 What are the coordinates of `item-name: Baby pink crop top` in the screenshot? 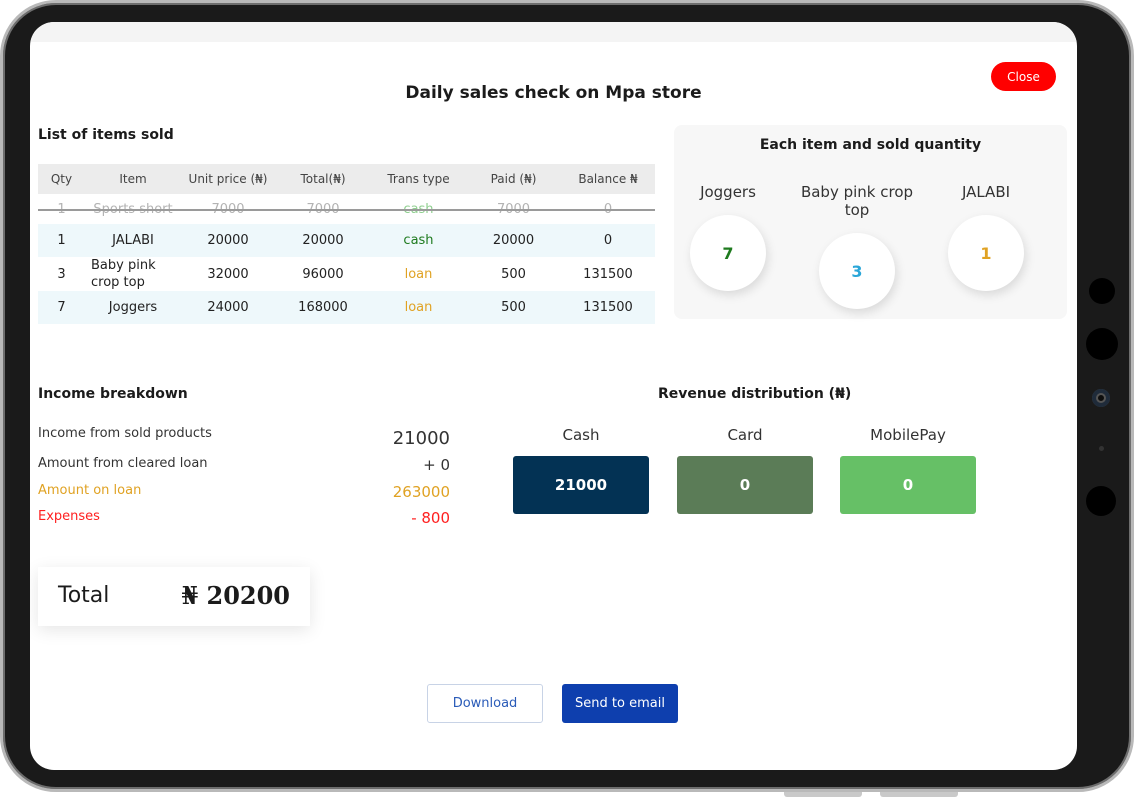 It's located at (857, 201).